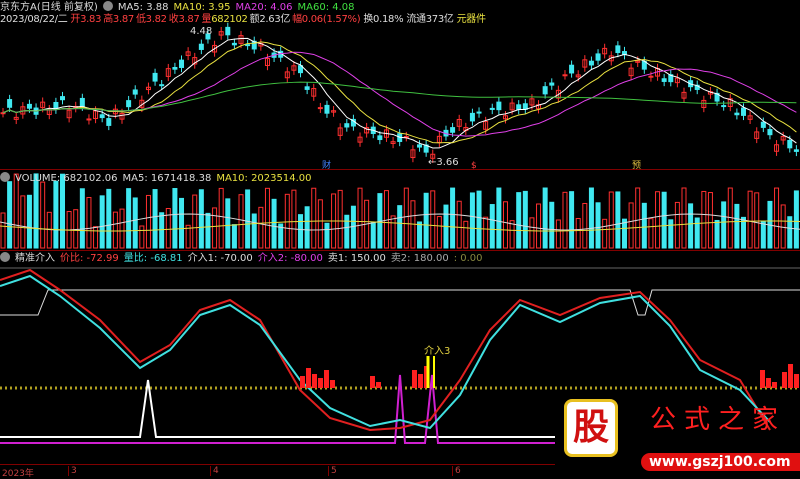 The width and height of the screenshot is (800, 479). I want to click on high-price-label: 4.48, so click(201, 31).